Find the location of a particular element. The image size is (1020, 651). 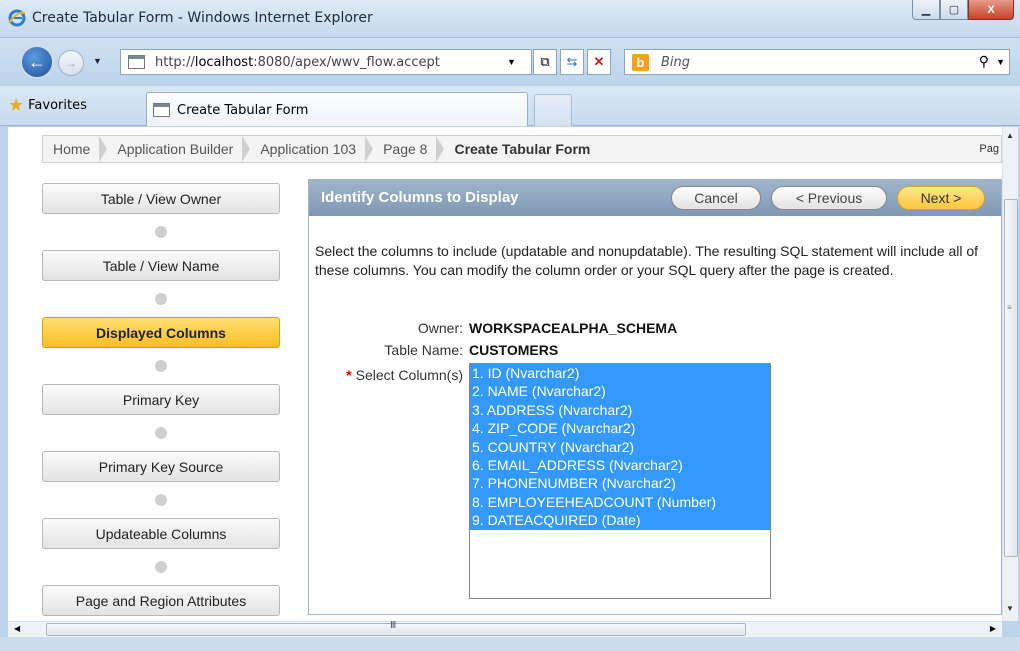

address-dropdown-icon: ▼ is located at coordinates (511, 62).